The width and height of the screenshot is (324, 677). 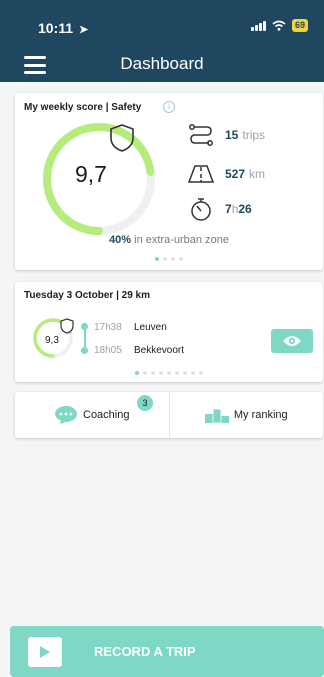 I want to click on time-minutes: 26, so click(x=245, y=209).